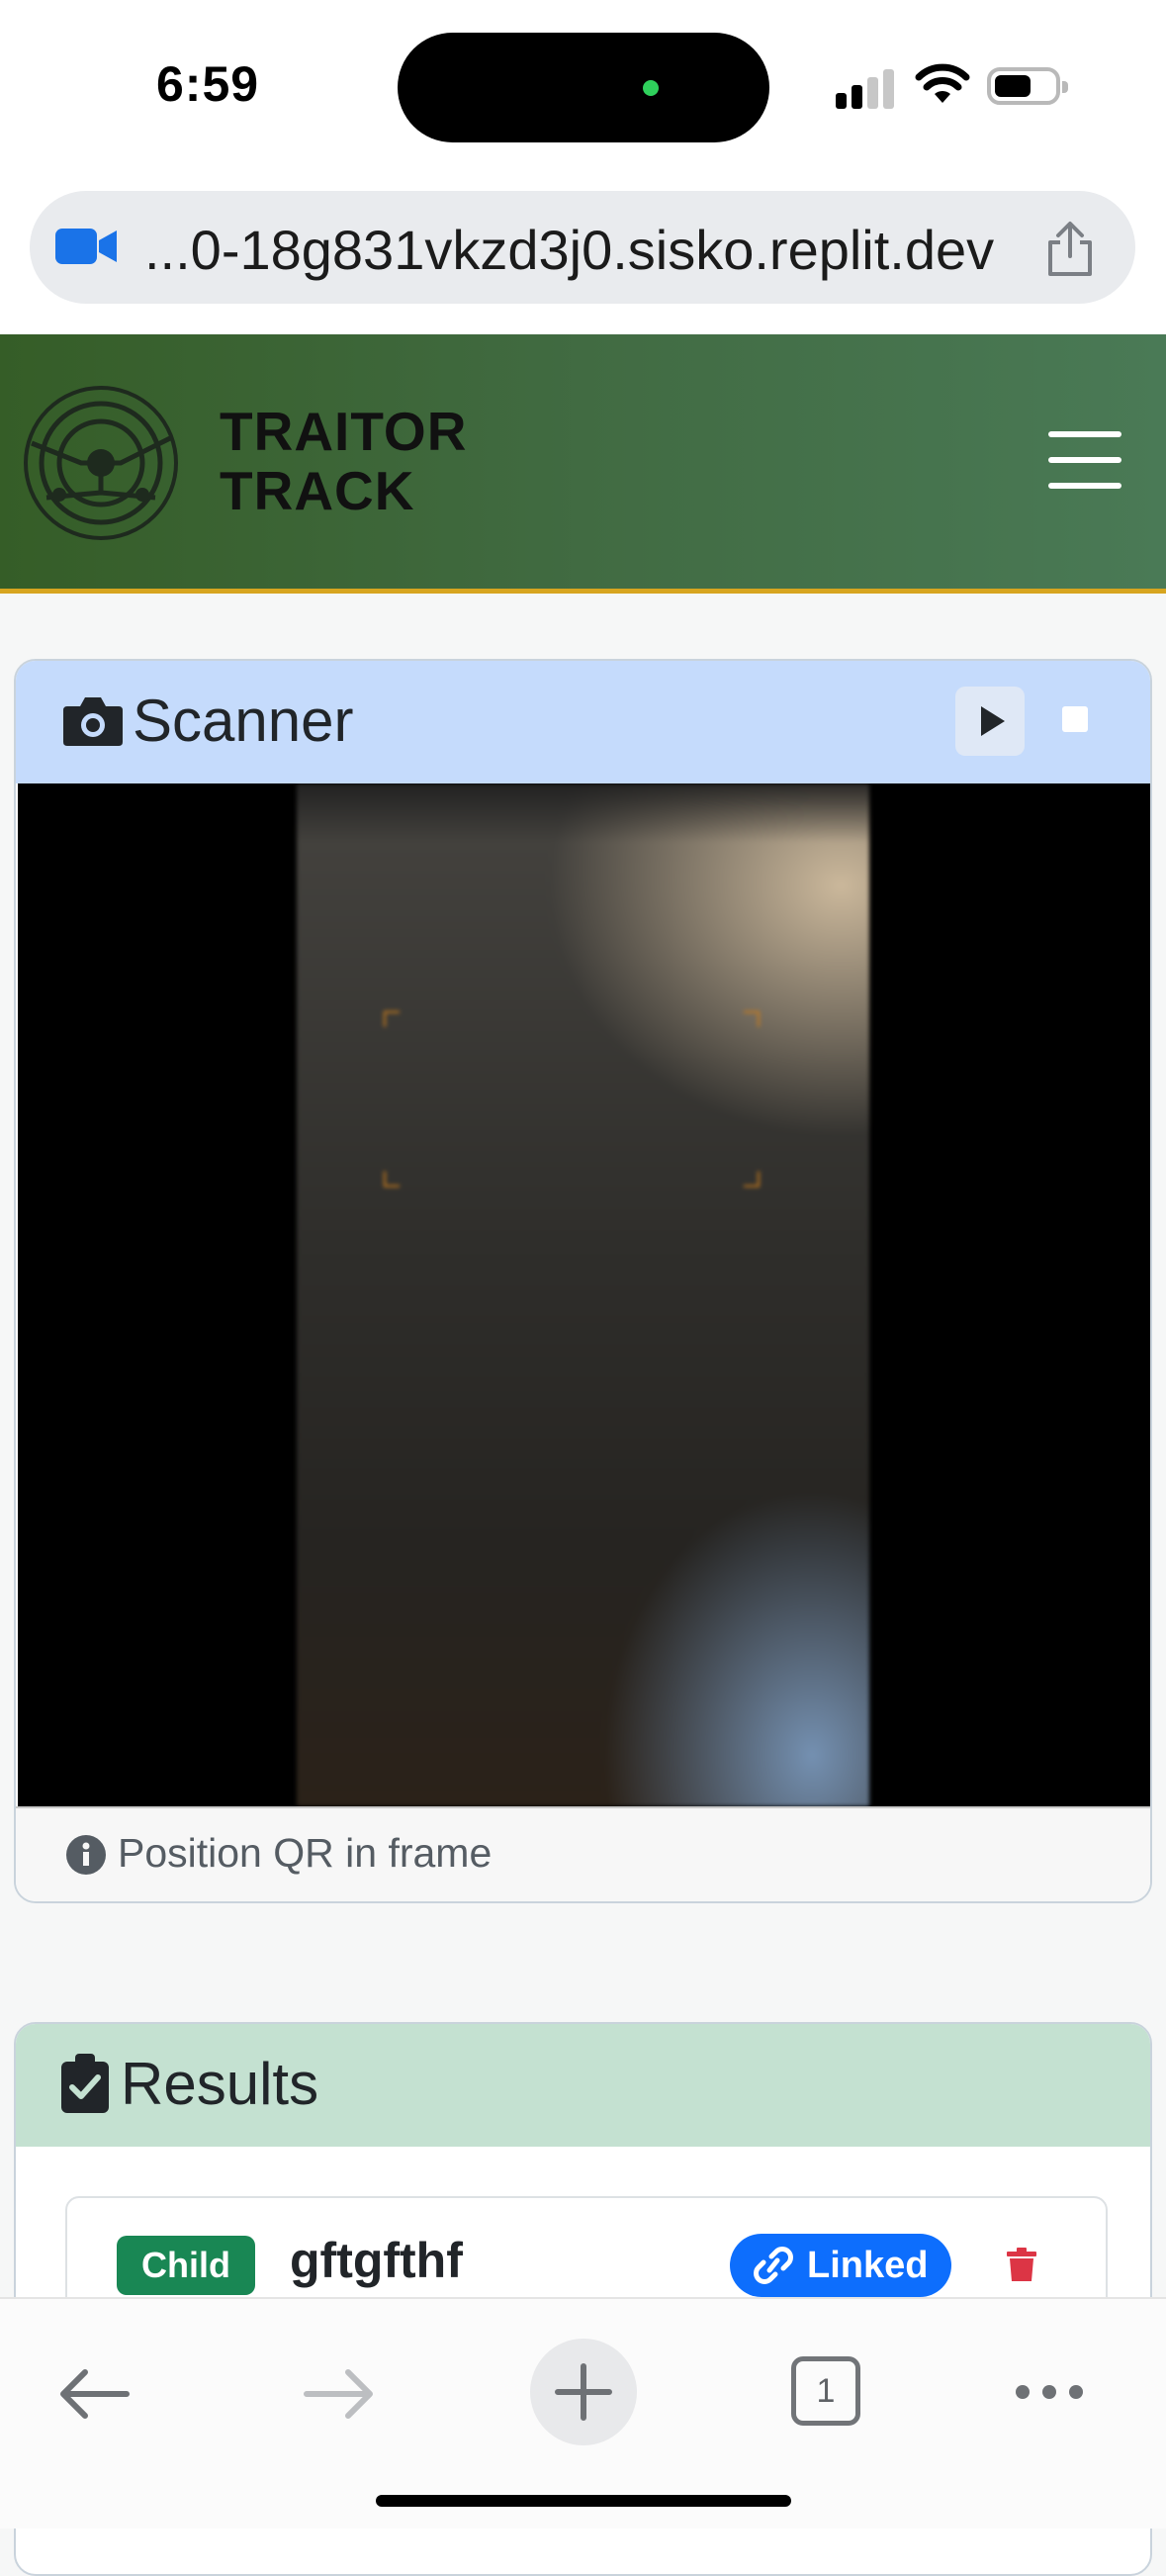 The image size is (1166, 2576). Describe the element at coordinates (392, 1019) in the screenshot. I see `scan-frame-corner-tl` at that location.